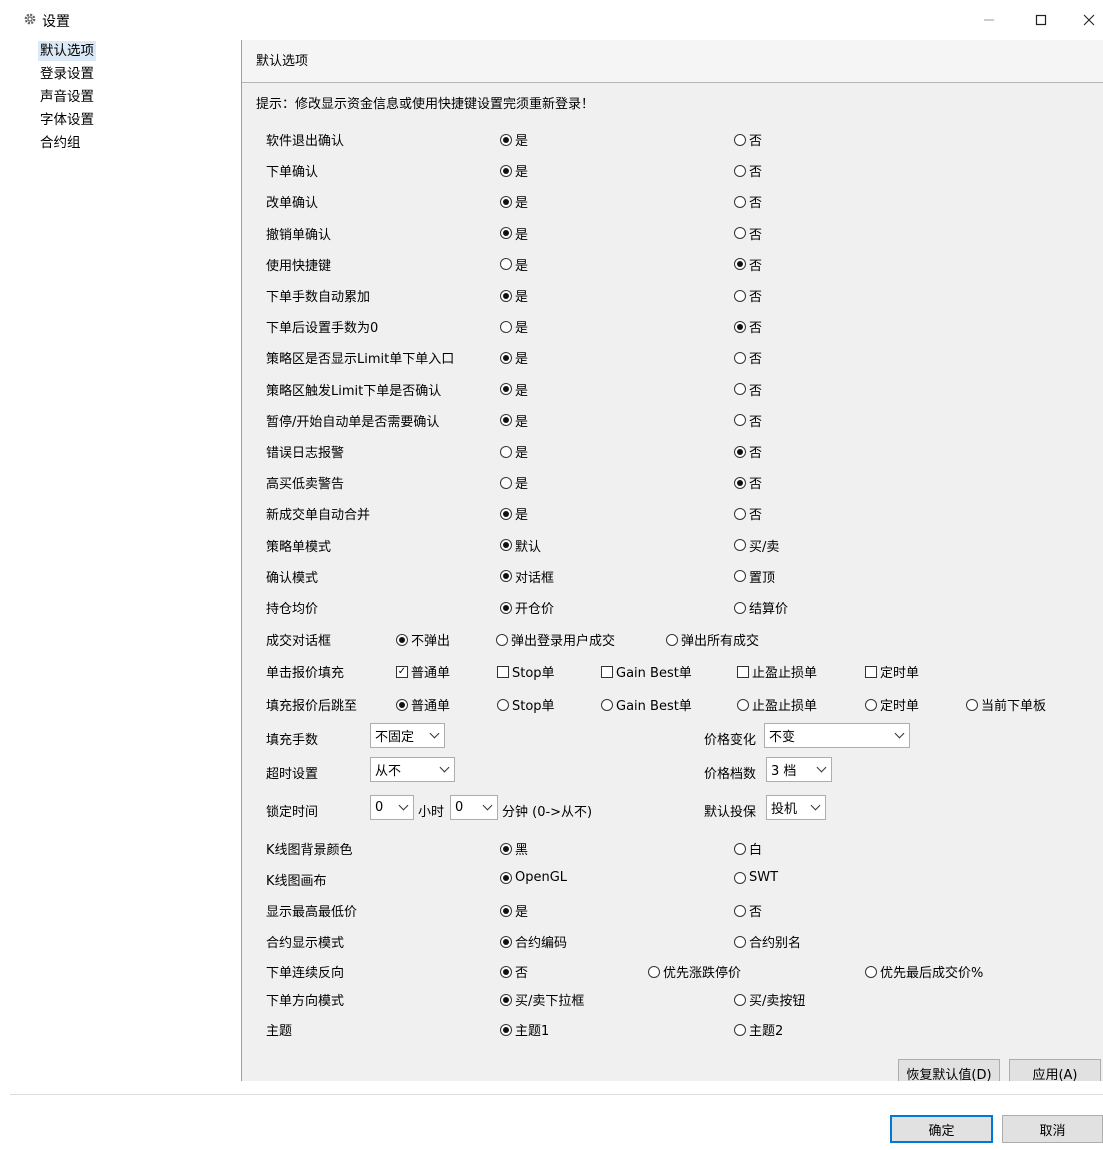 Image resolution: width=1103 pixels, height=1150 pixels. Describe the element at coordinates (423, 671) in the screenshot. I see `click-fill-checkbox: ✓ 普通单` at that location.